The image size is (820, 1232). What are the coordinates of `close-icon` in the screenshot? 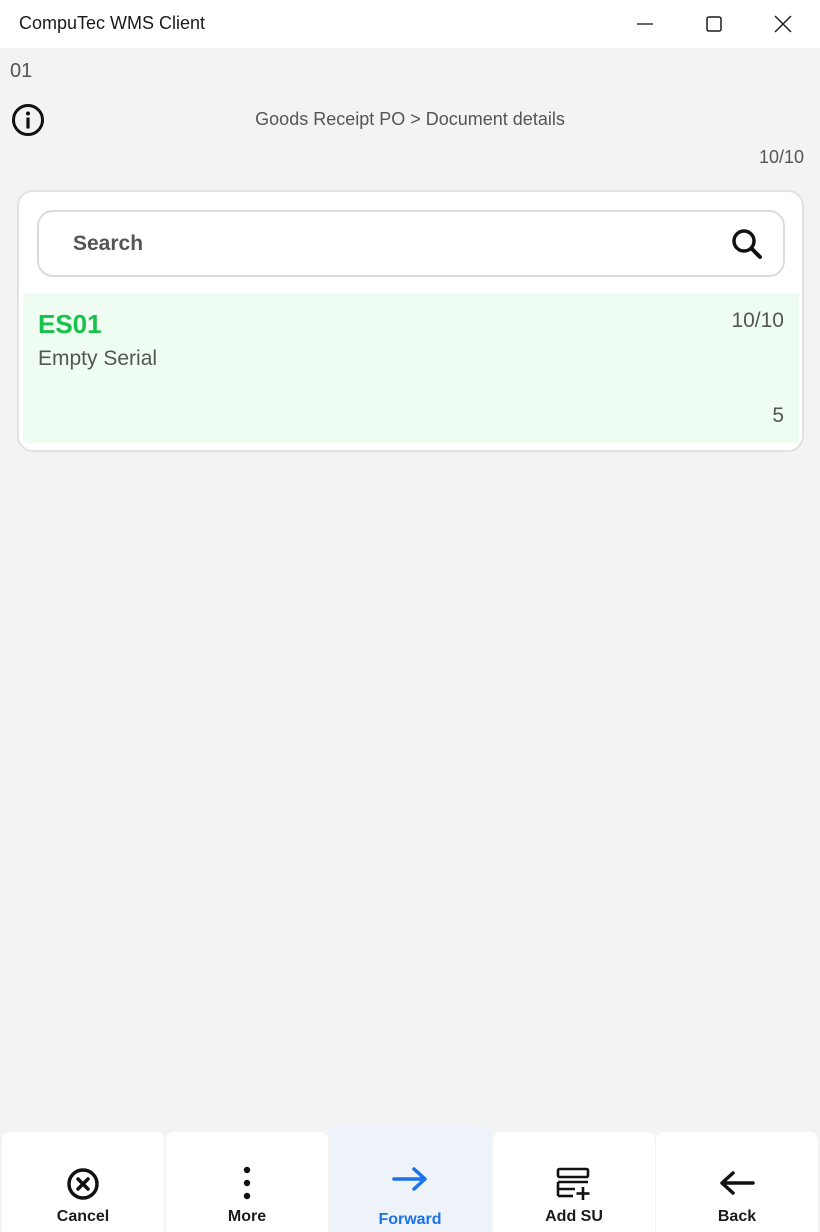 It's located at (783, 24).